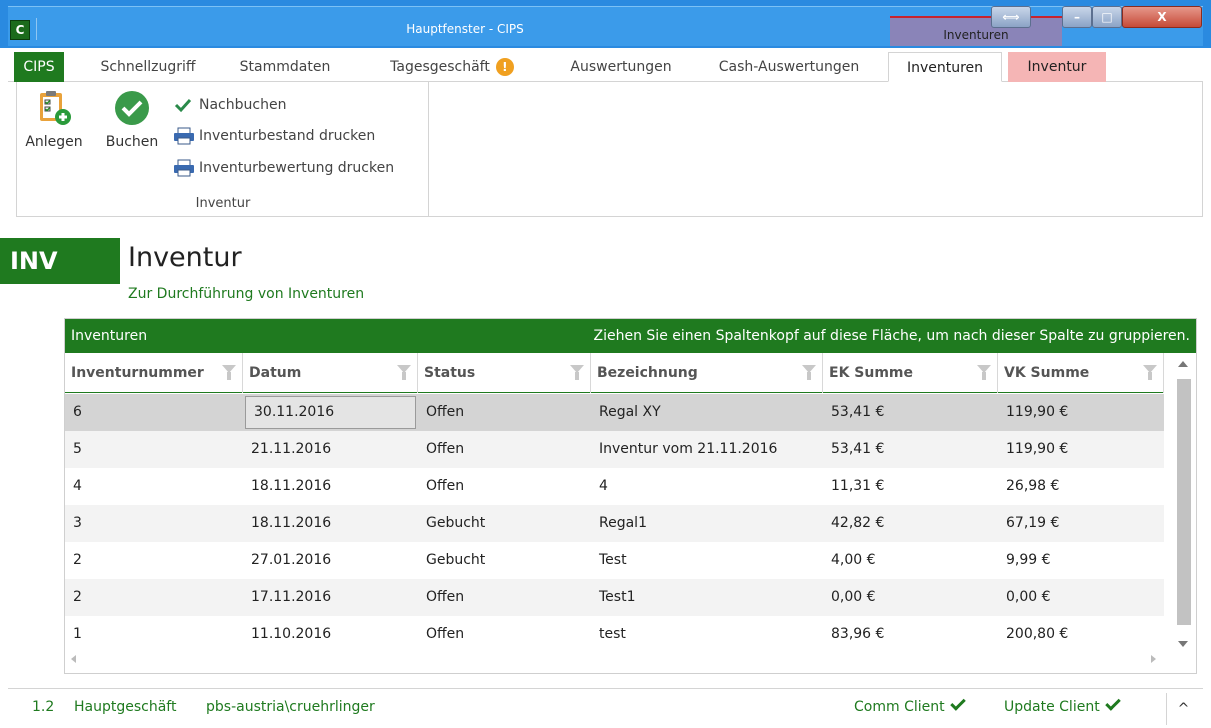  I want to click on cell-inventurnummer: 6, so click(77, 412).